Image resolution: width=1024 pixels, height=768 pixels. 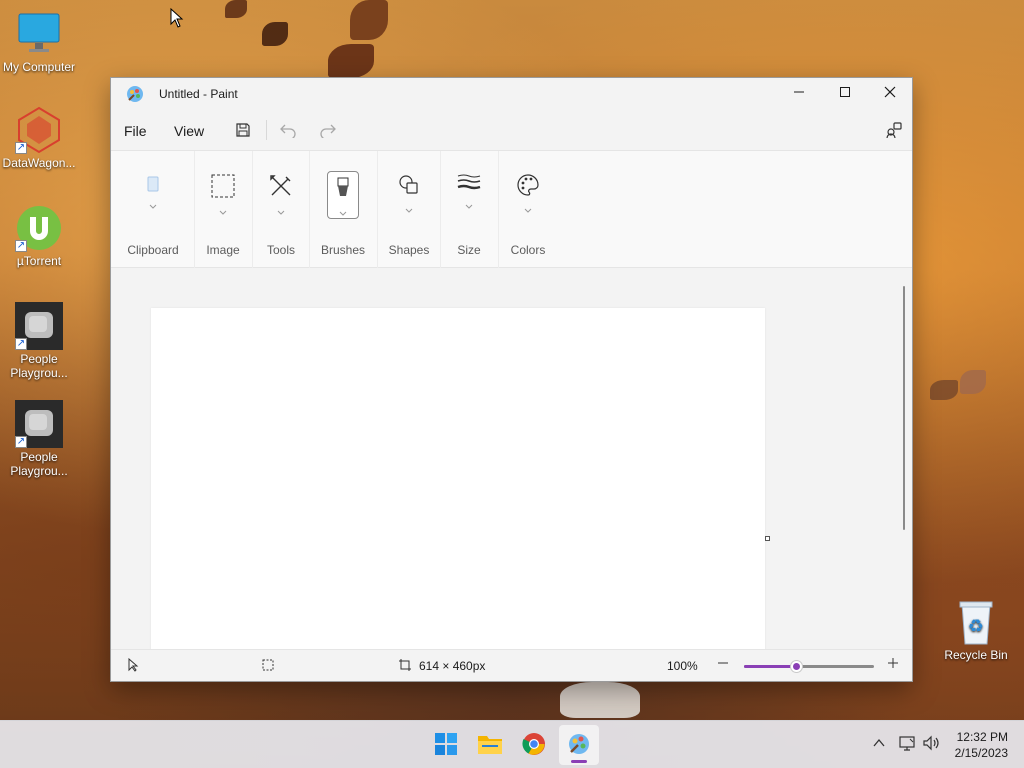 I want to click on datawagon-icon: ↗, so click(x=39, y=130).